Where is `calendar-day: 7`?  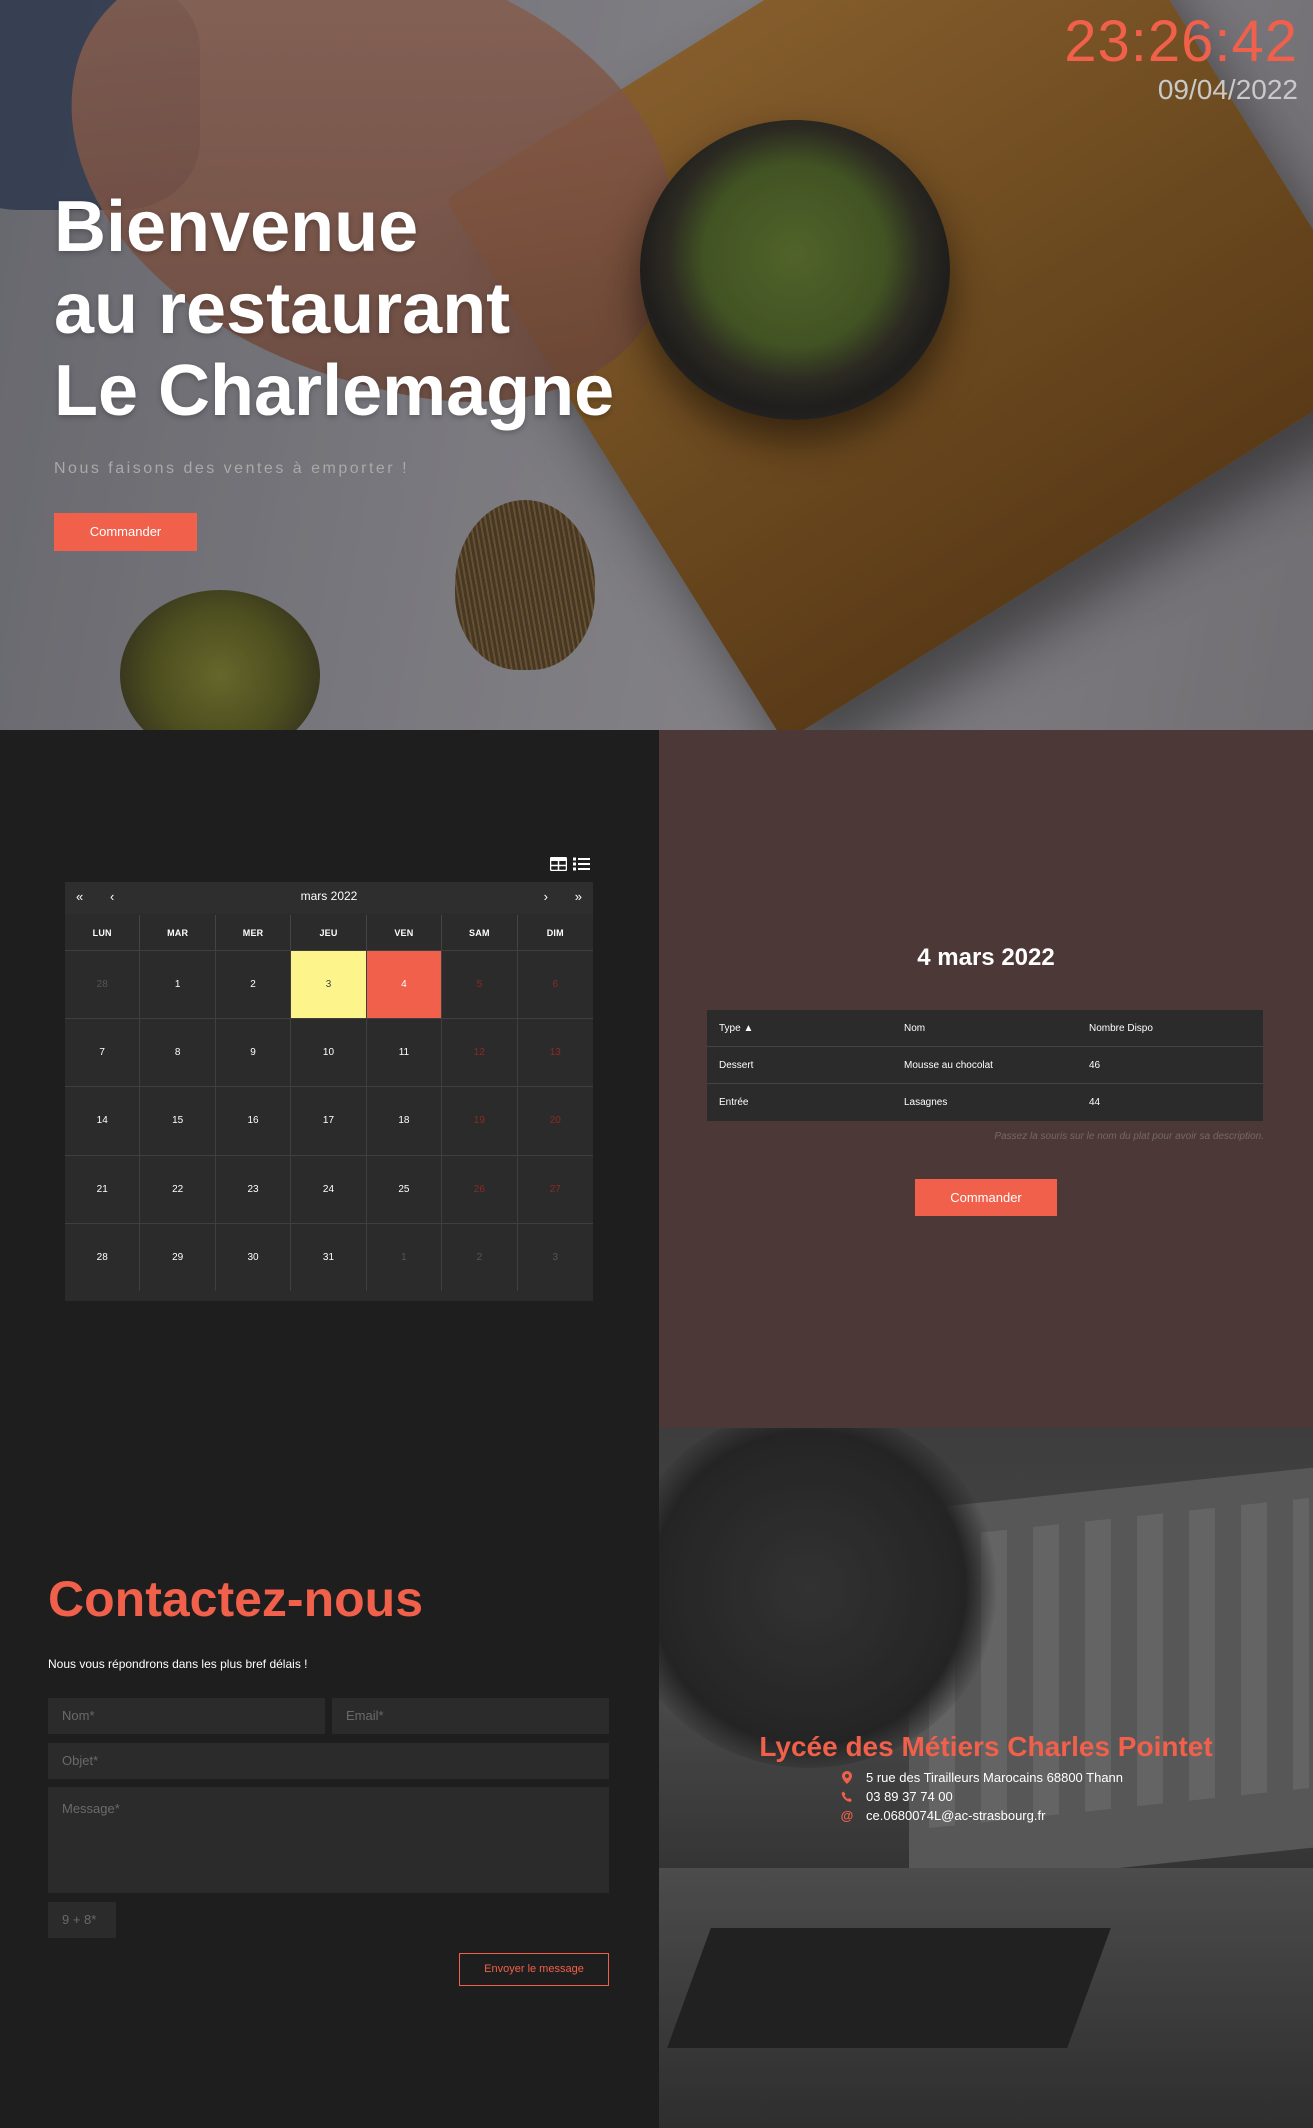
calendar-day: 7 is located at coordinates (103, 1052).